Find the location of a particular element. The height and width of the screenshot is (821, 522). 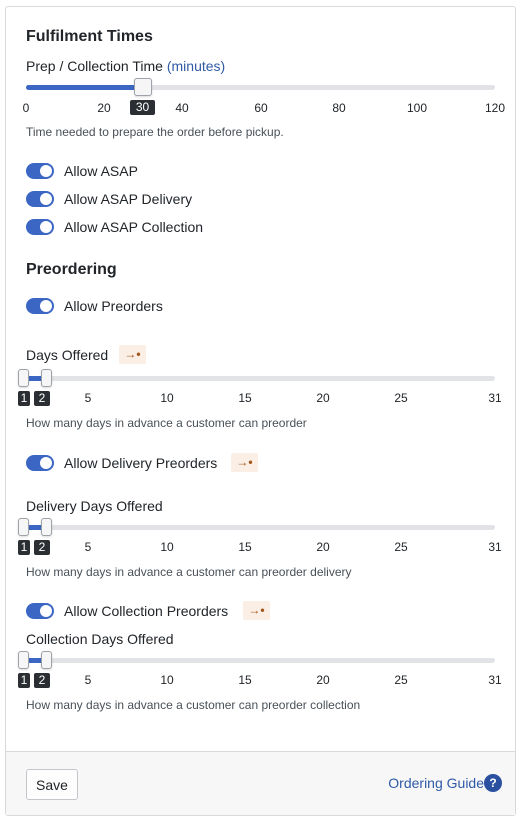

collection-days-tick: 10 is located at coordinates (167, 680).